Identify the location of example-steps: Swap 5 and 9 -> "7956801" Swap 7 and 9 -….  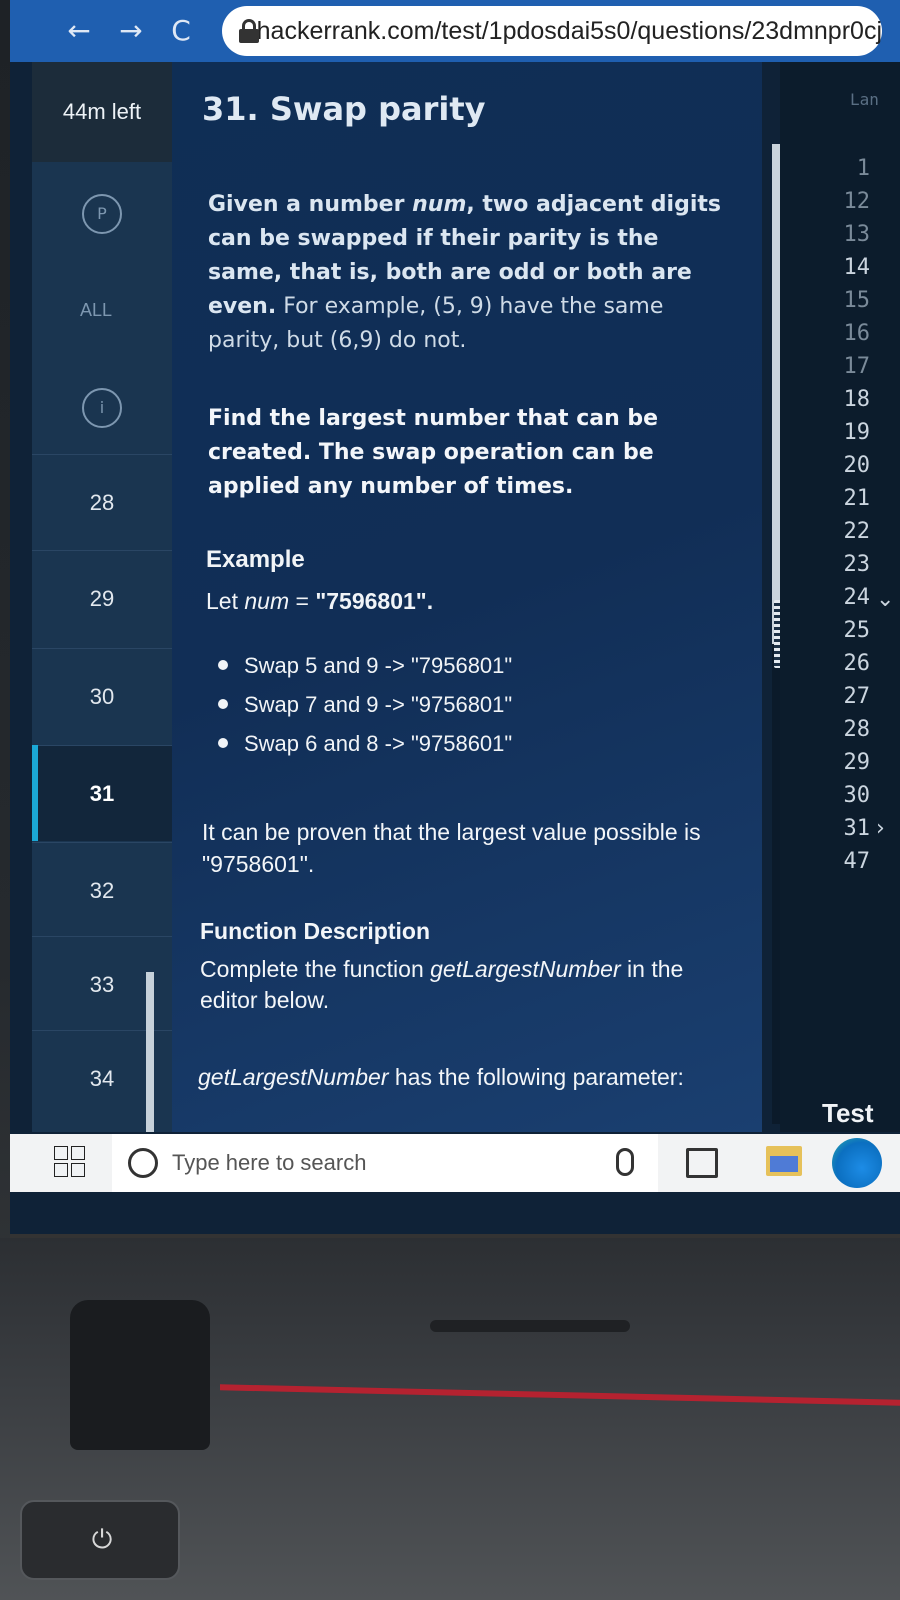
(365, 704).